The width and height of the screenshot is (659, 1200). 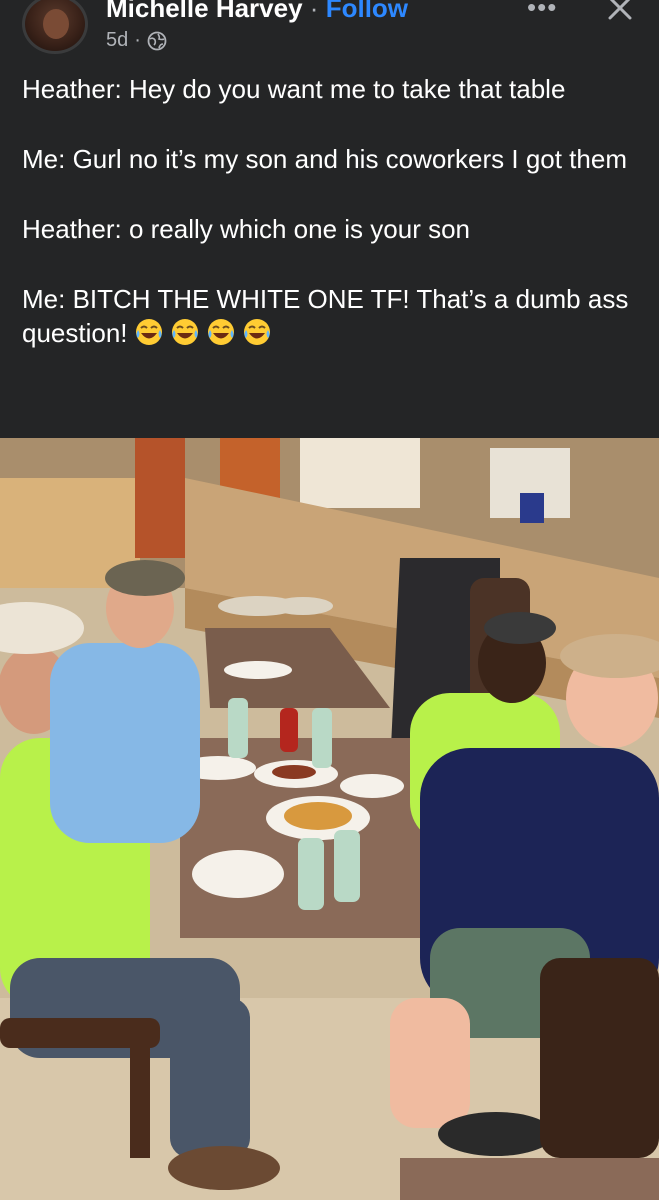 I want to click on fries, so click(x=318, y=816).